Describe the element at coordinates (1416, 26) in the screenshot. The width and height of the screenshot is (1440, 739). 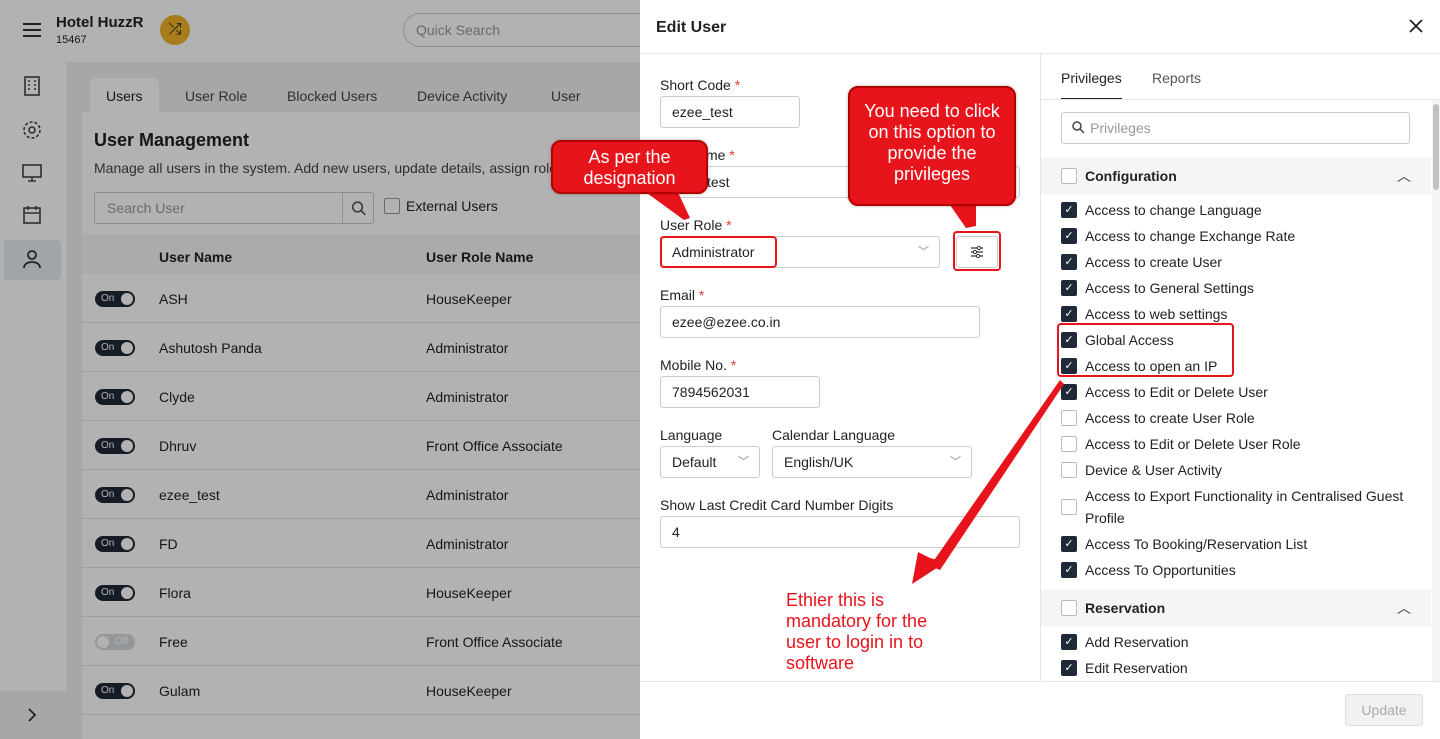
I see `close-icon` at that location.